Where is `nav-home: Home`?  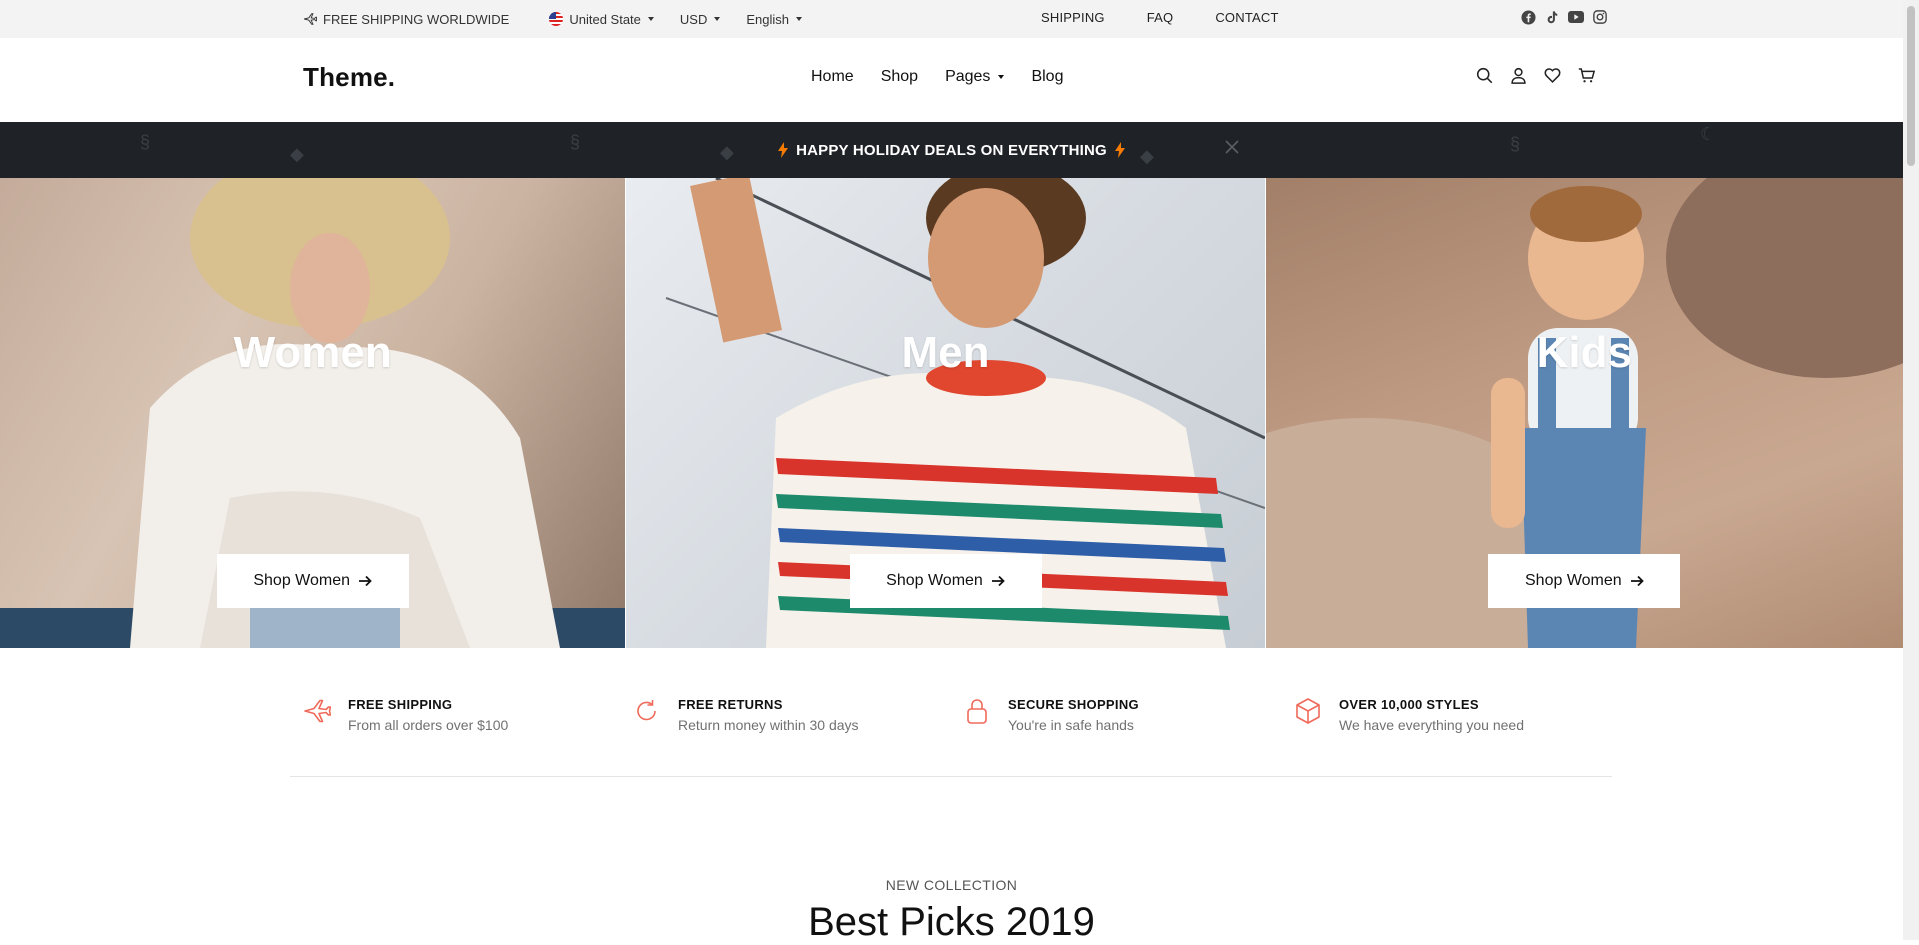
nav-home: Home is located at coordinates (832, 77).